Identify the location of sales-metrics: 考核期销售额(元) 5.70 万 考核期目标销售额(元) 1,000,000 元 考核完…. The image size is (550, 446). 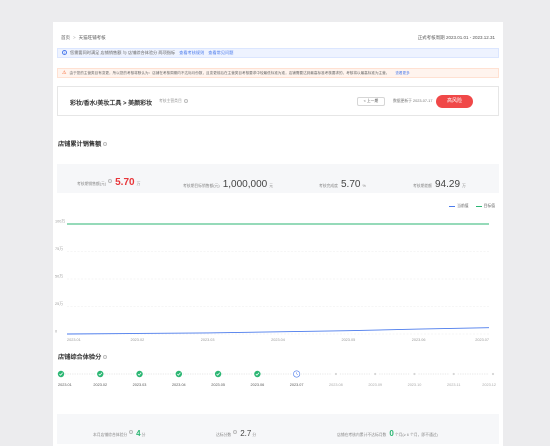
(278, 178).